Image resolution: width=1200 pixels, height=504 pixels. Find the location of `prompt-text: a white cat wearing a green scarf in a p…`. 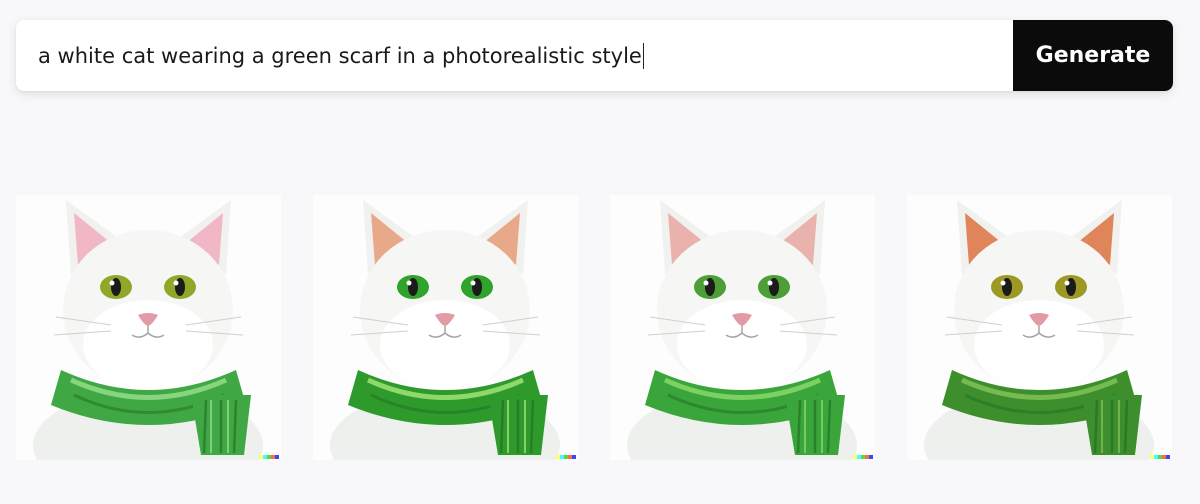

prompt-text: a white cat wearing a green scarf in a p… is located at coordinates (340, 55).